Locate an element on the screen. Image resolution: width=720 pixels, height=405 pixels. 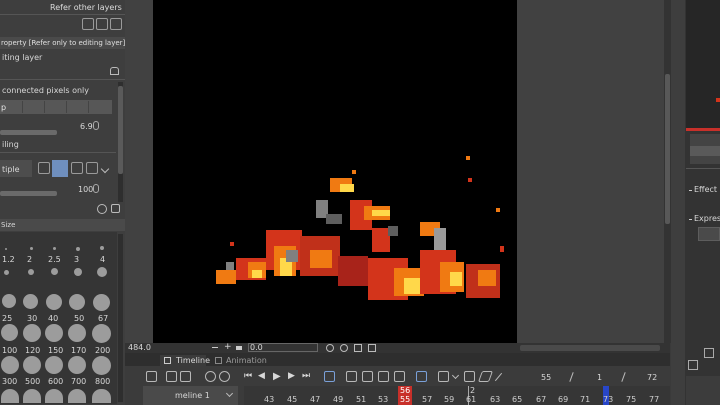
keyframe-icon is located at coordinates (443, 376).